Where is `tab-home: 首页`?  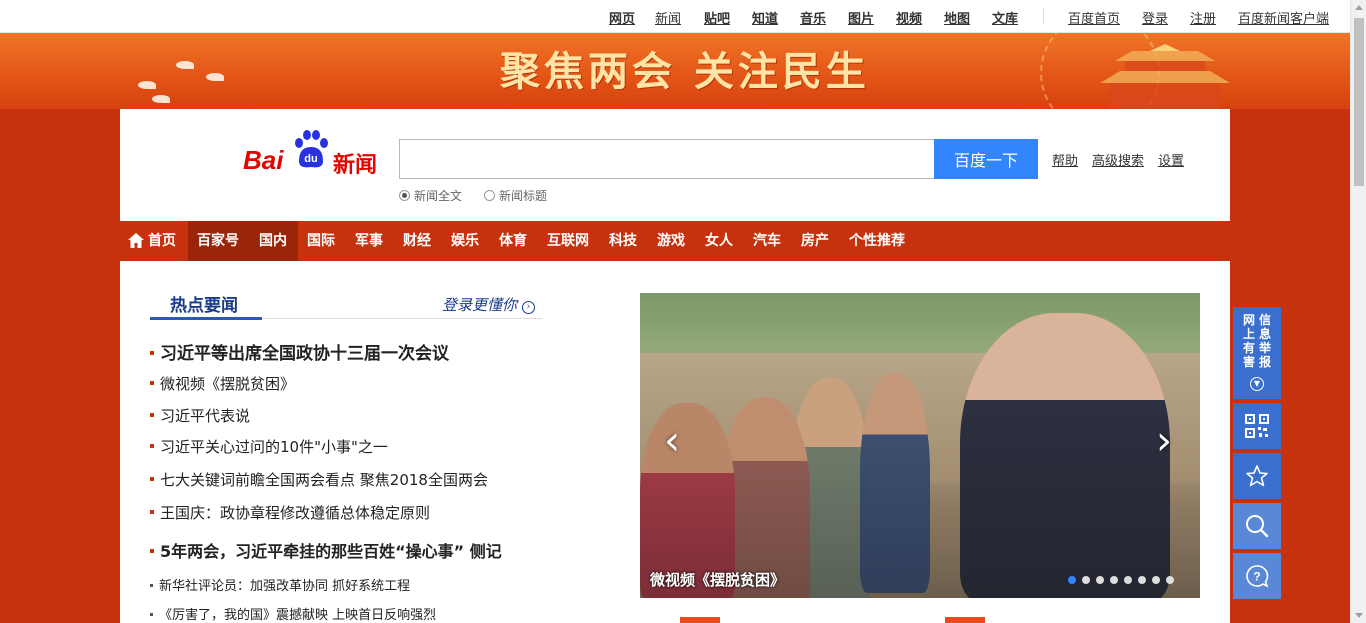
tab-home: 首页 is located at coordinates (152, 241).